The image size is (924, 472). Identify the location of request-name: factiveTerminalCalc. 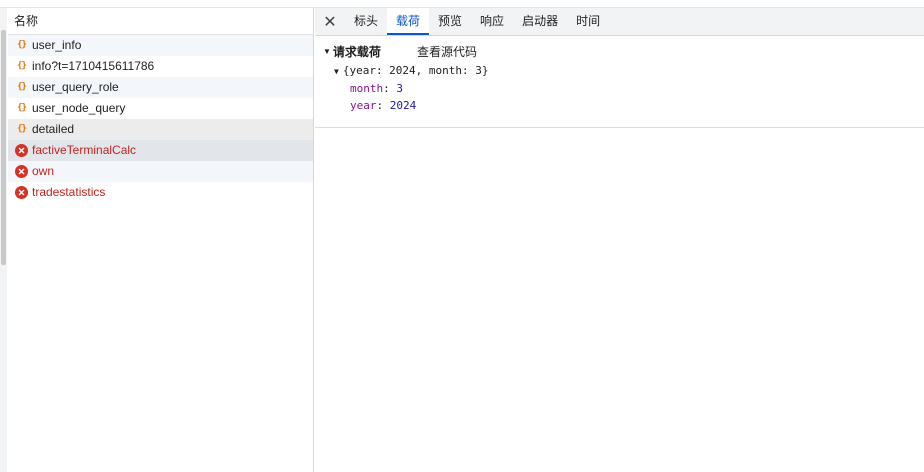
(84, 150).